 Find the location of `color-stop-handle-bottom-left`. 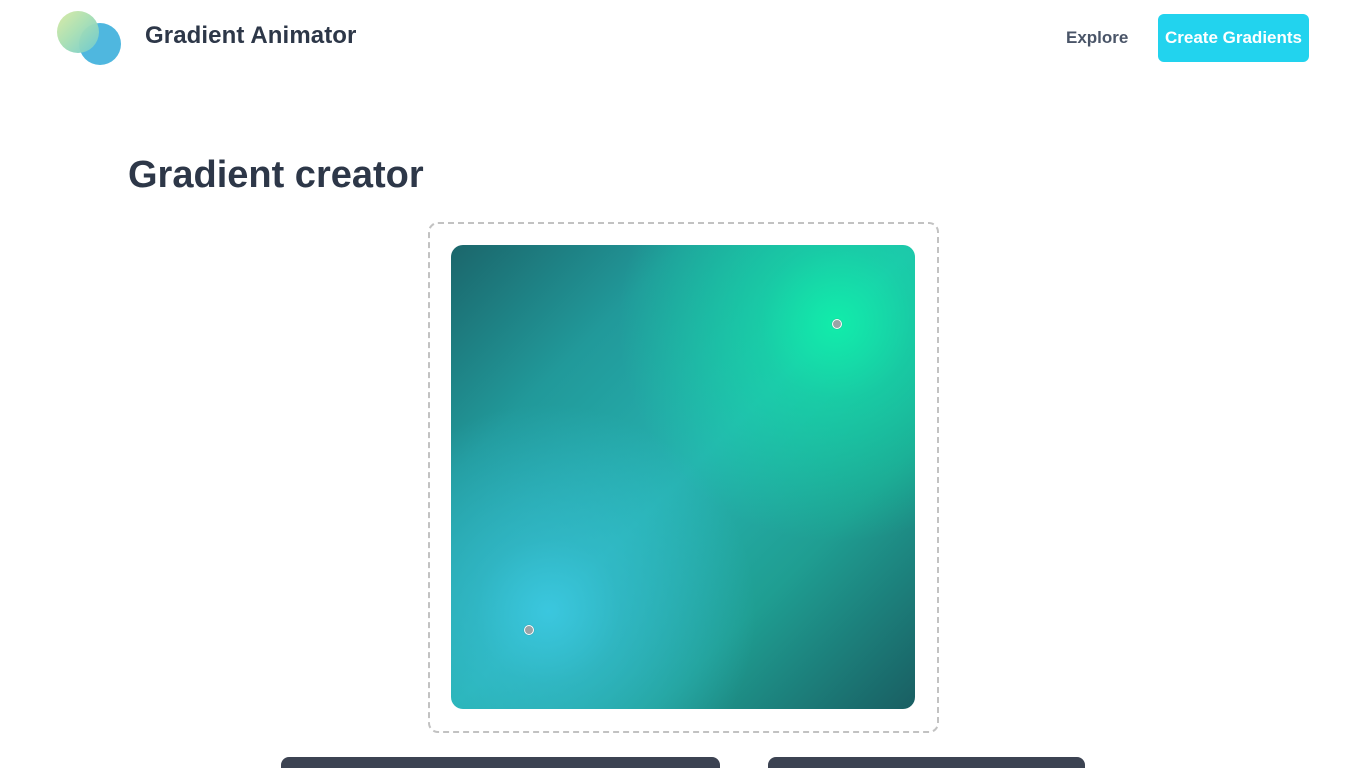

color-stop-handle-bottom-left is located at coordinates (529, 630).